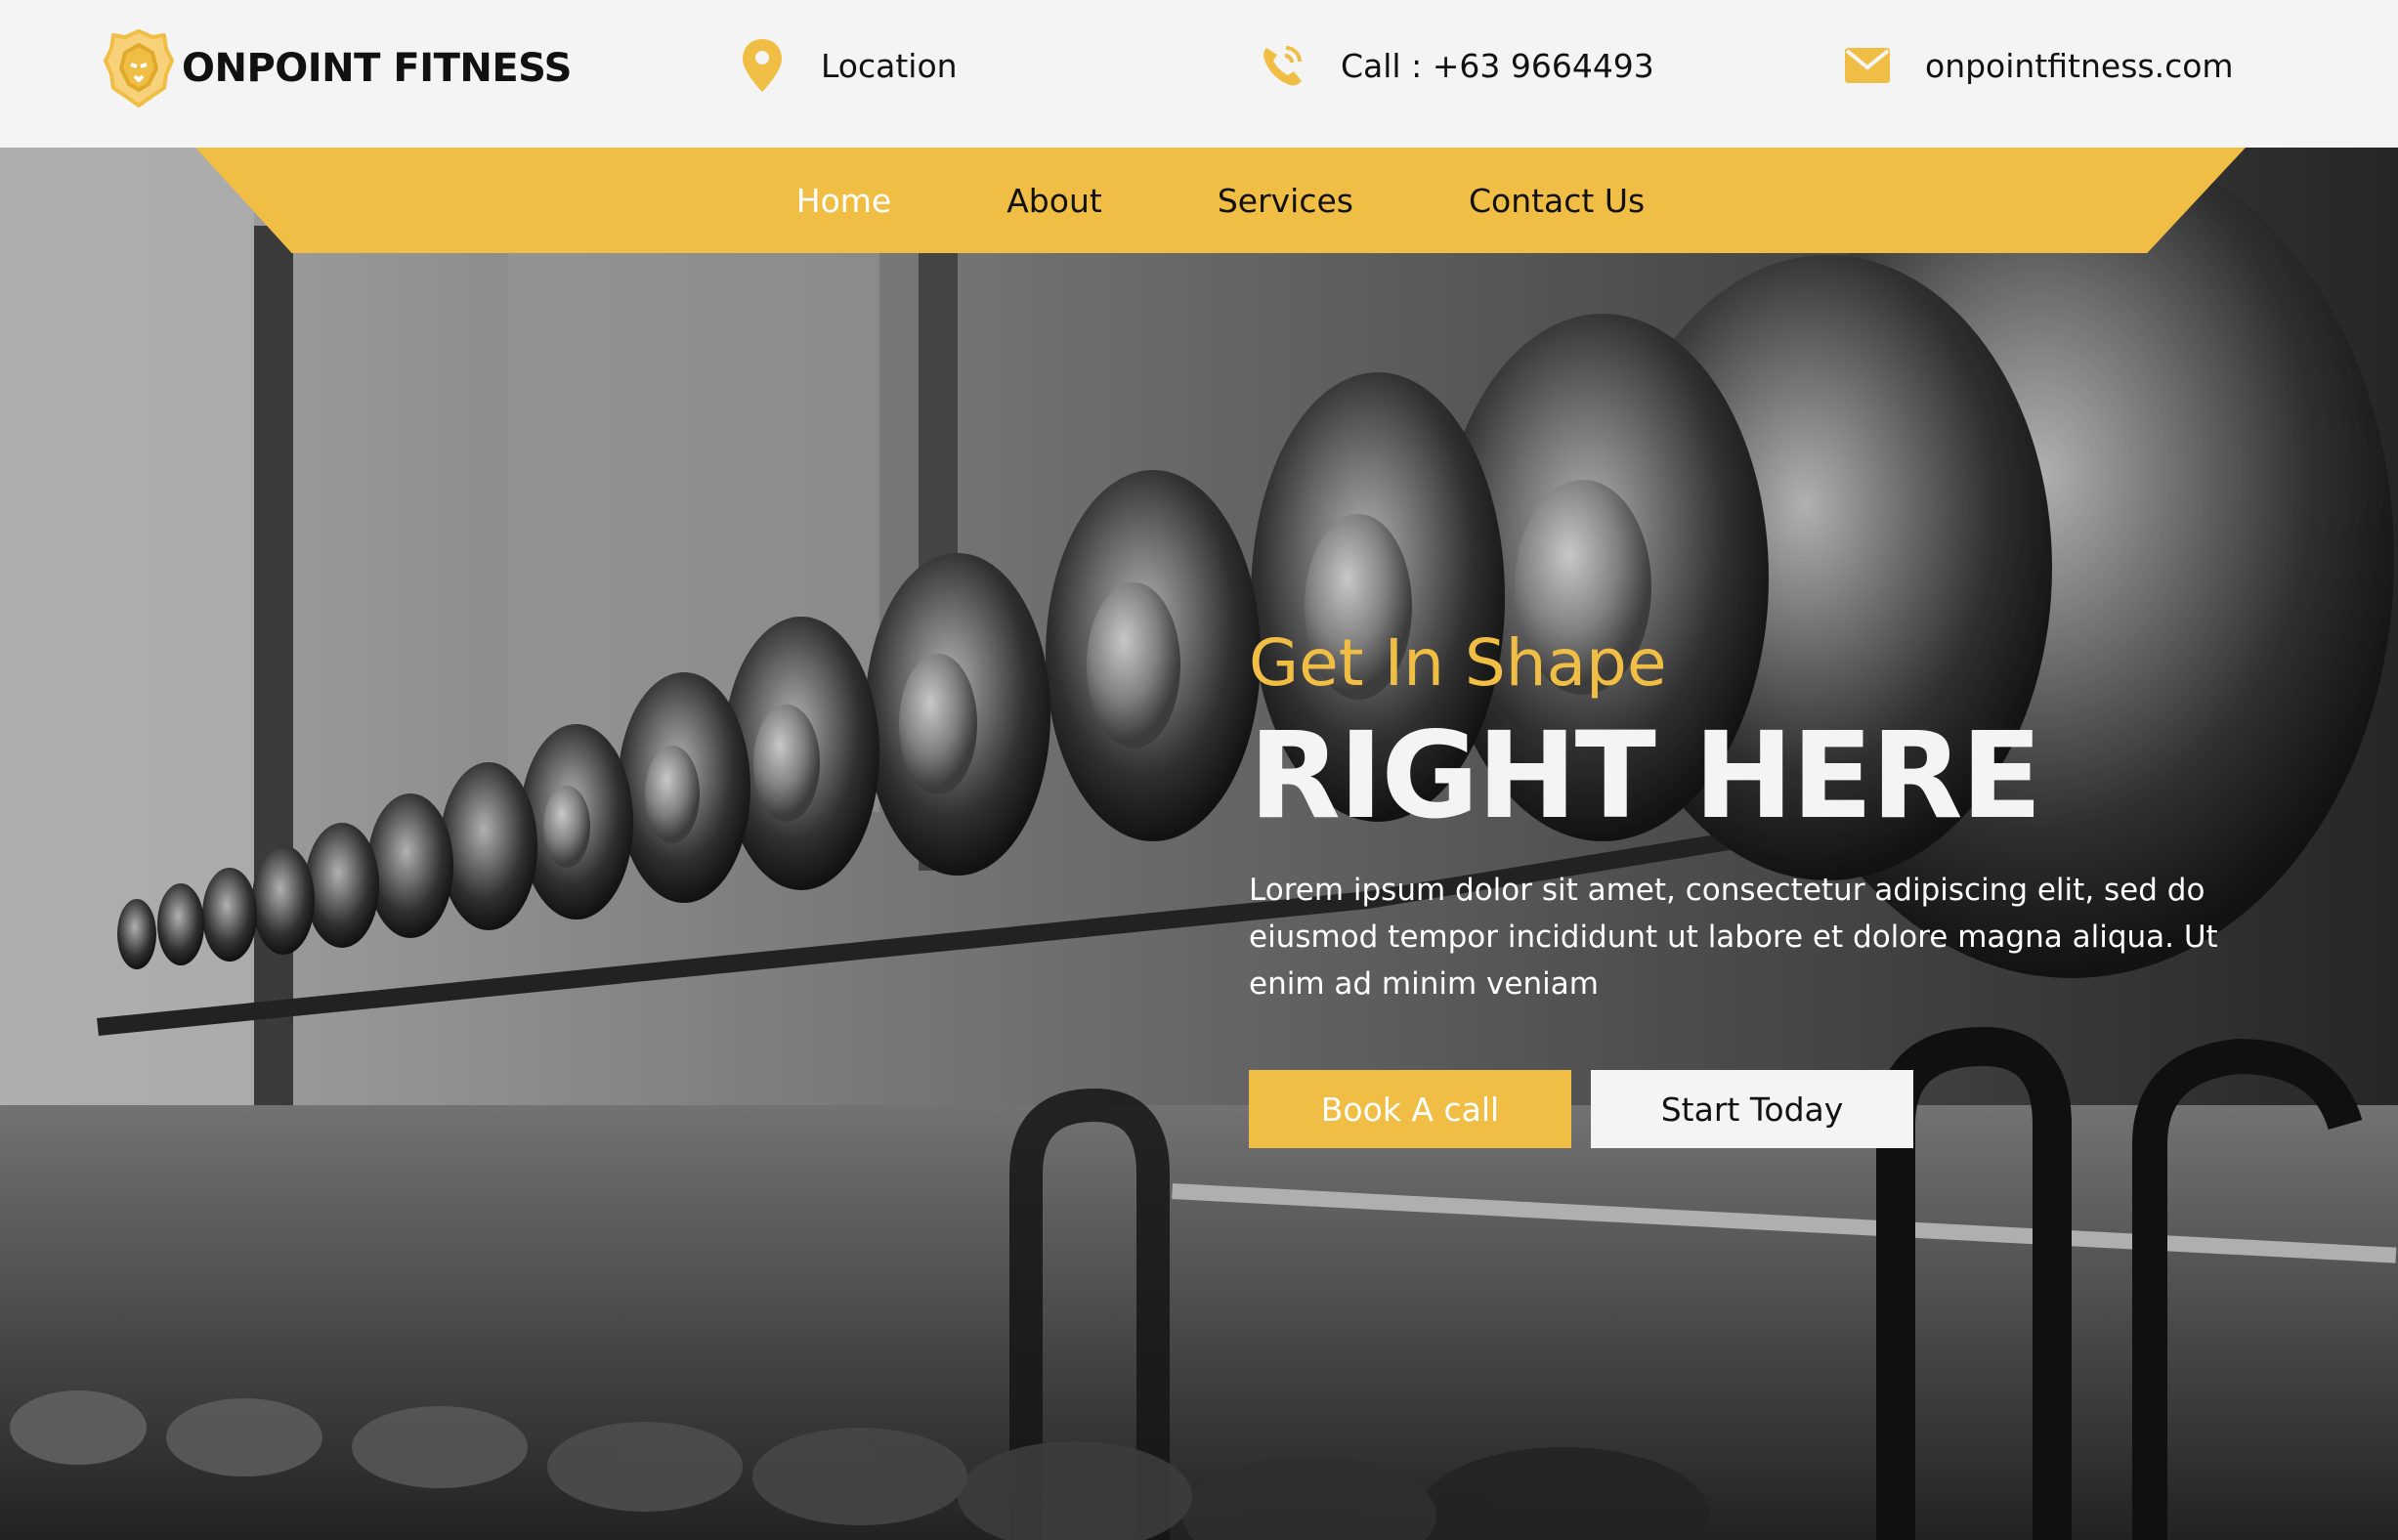  What do you see at coordinates (843, 201) in the screenshot?
I see `nav-item-home: Home` at bounding box center [843, 201].